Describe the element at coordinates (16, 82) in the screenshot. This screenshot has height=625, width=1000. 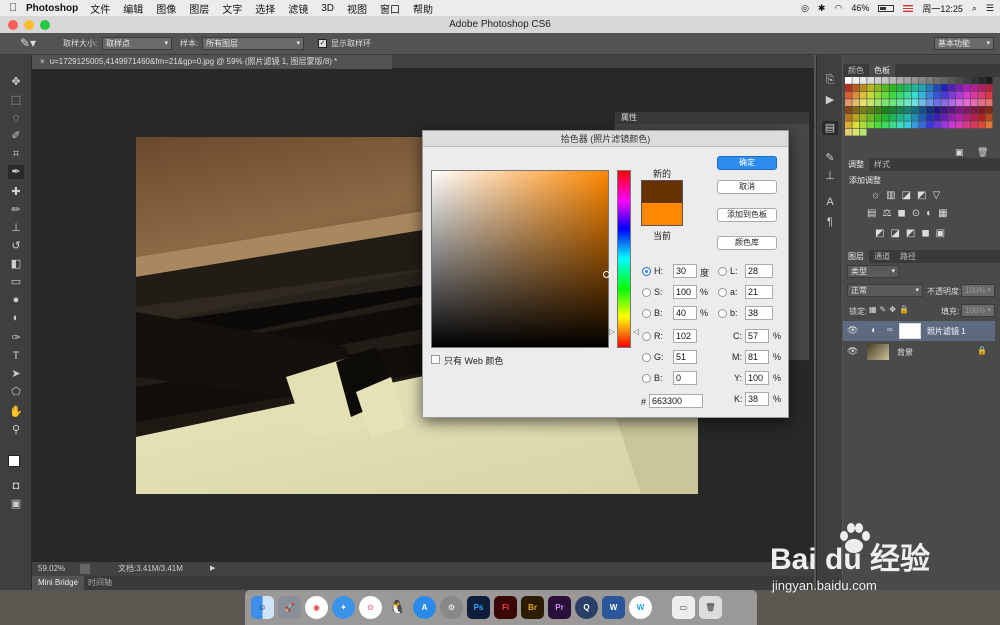
I see `move-tool-icon: ✥` at that location.